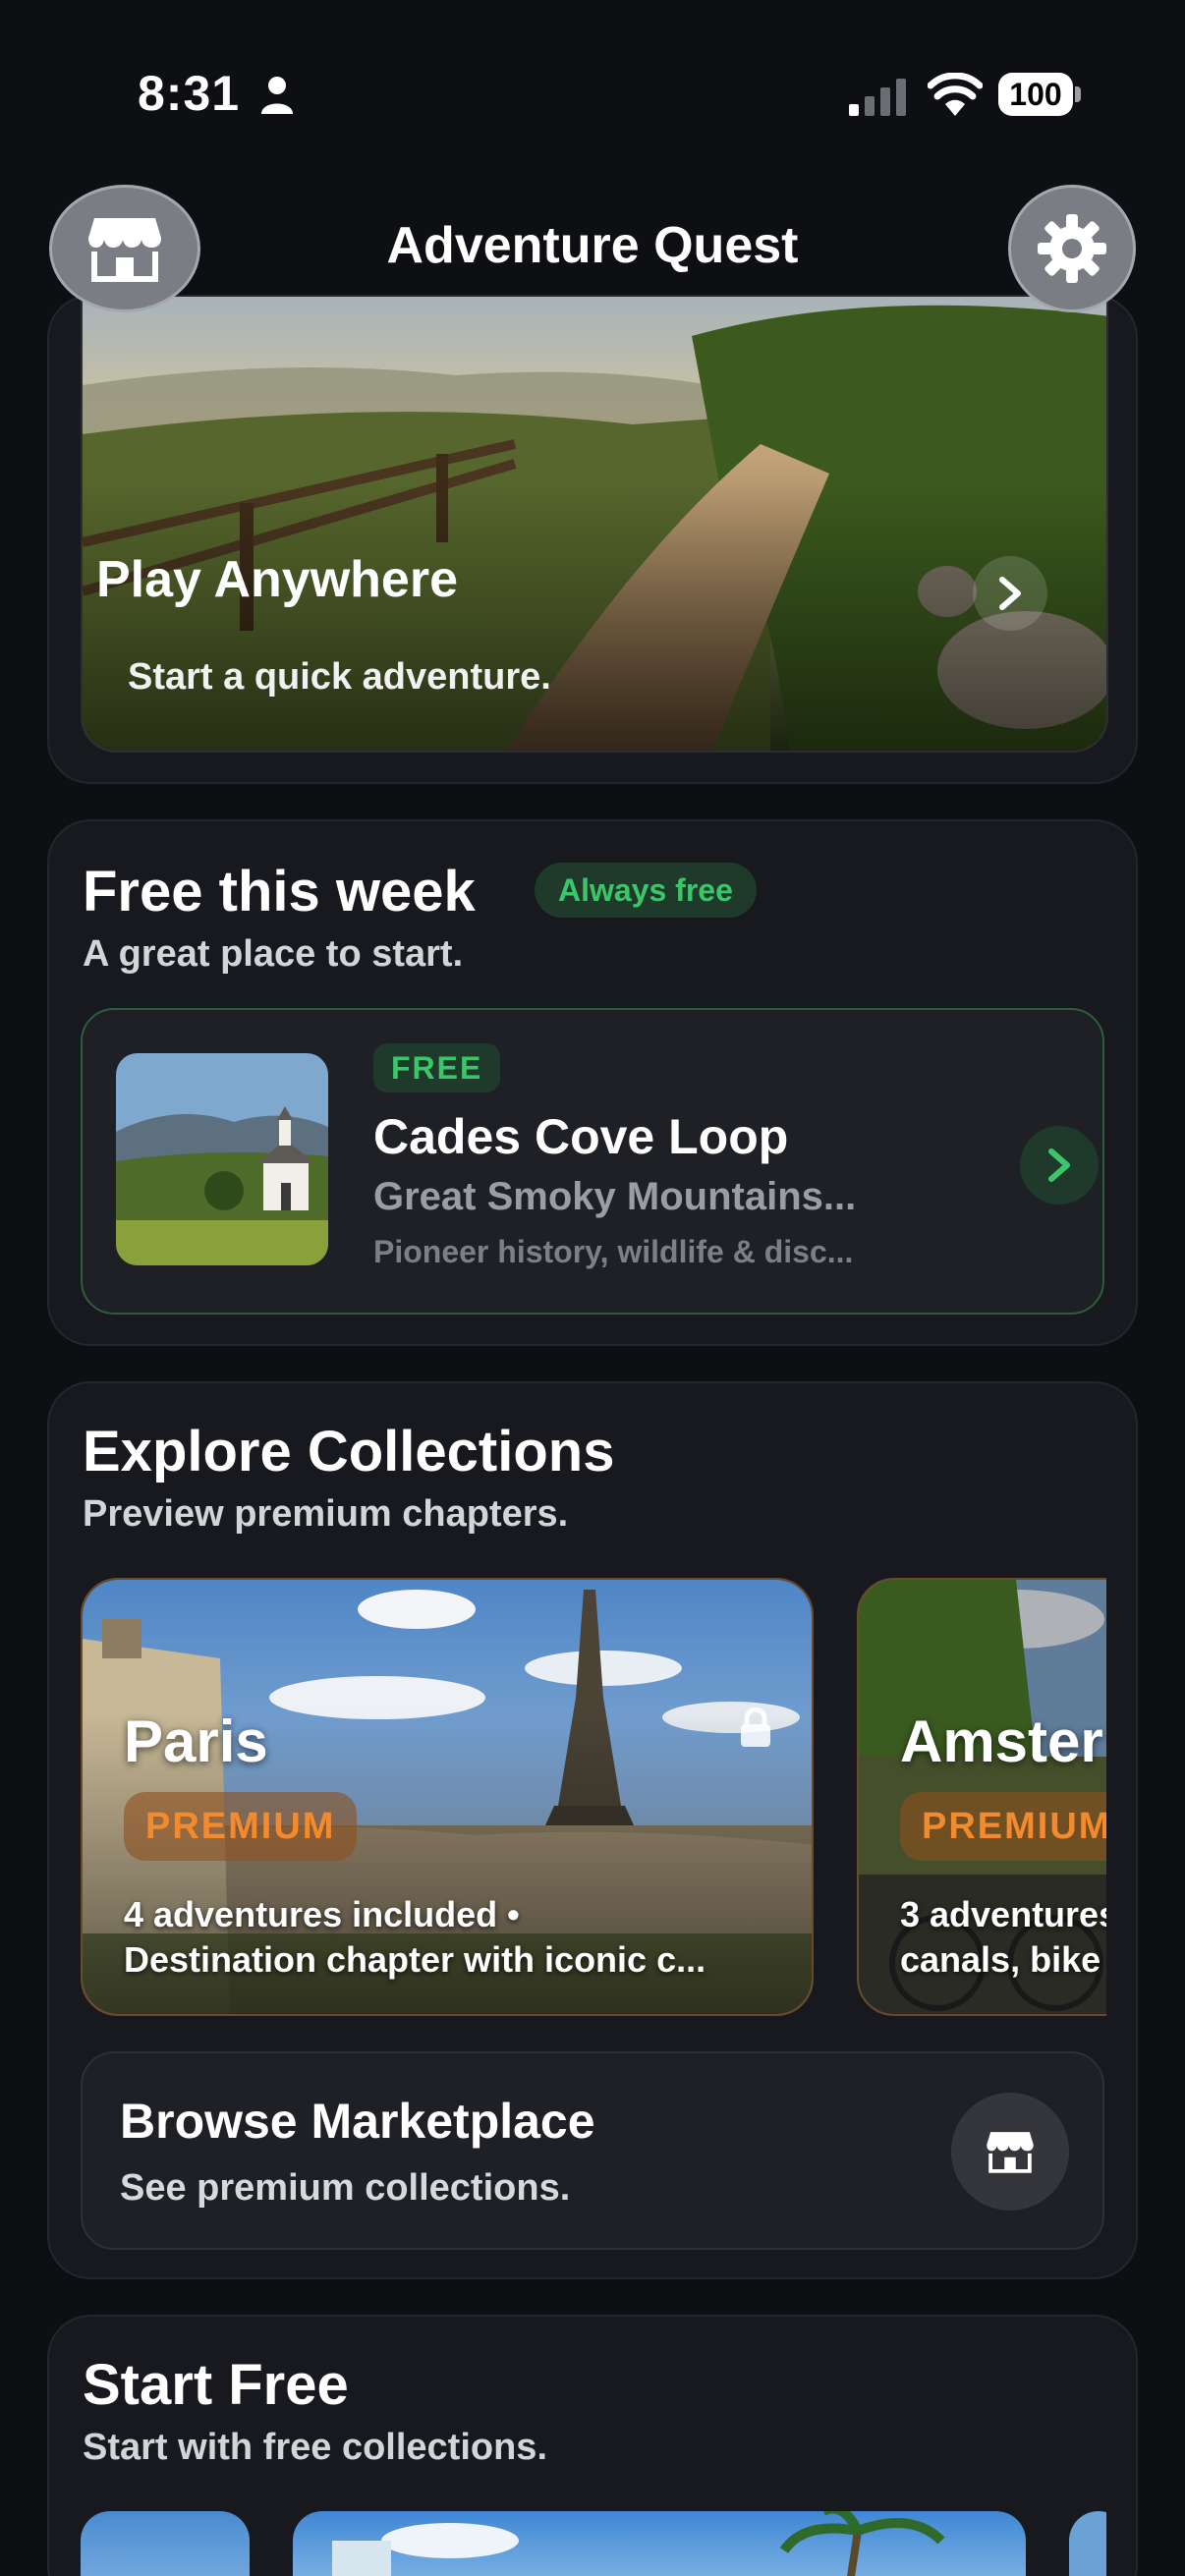 The height and width of the screenshot is (2576, 1185). I want to click on store-icon, so click(1010, 2152).